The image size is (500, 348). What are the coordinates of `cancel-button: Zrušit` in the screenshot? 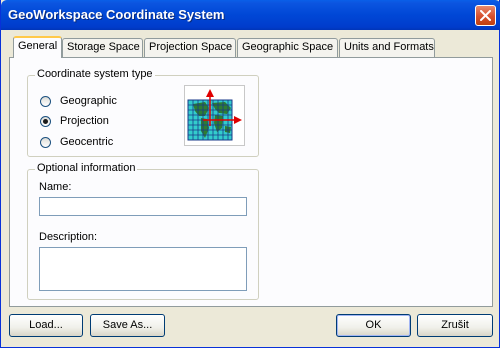 It's located at (455, 325).